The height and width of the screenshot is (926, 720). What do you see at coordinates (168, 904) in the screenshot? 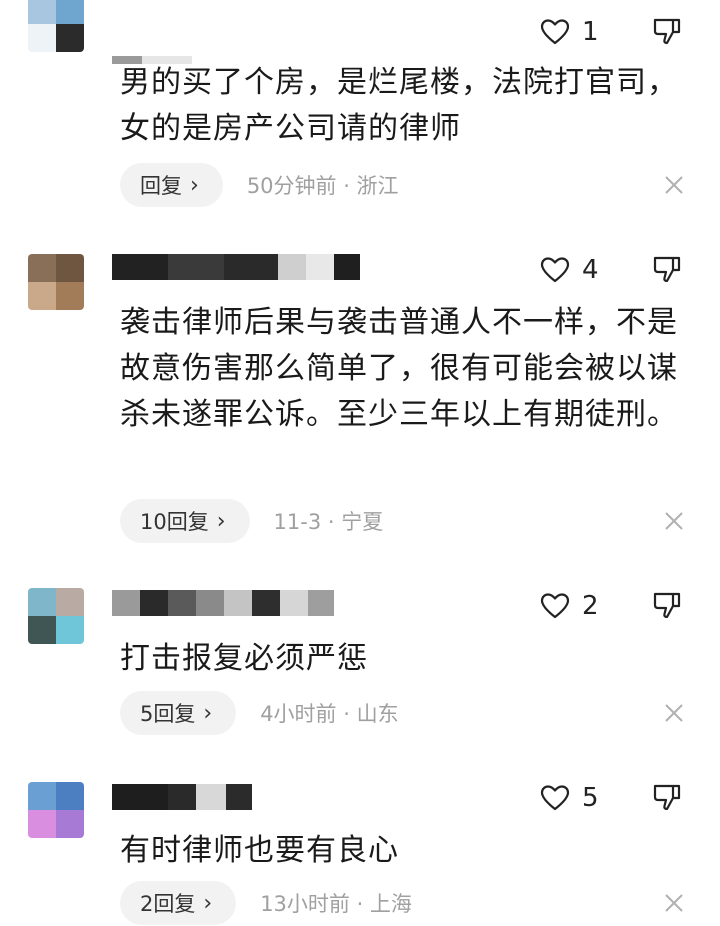
I see `reply-label: 2回复` at bounding box center [168, 904].